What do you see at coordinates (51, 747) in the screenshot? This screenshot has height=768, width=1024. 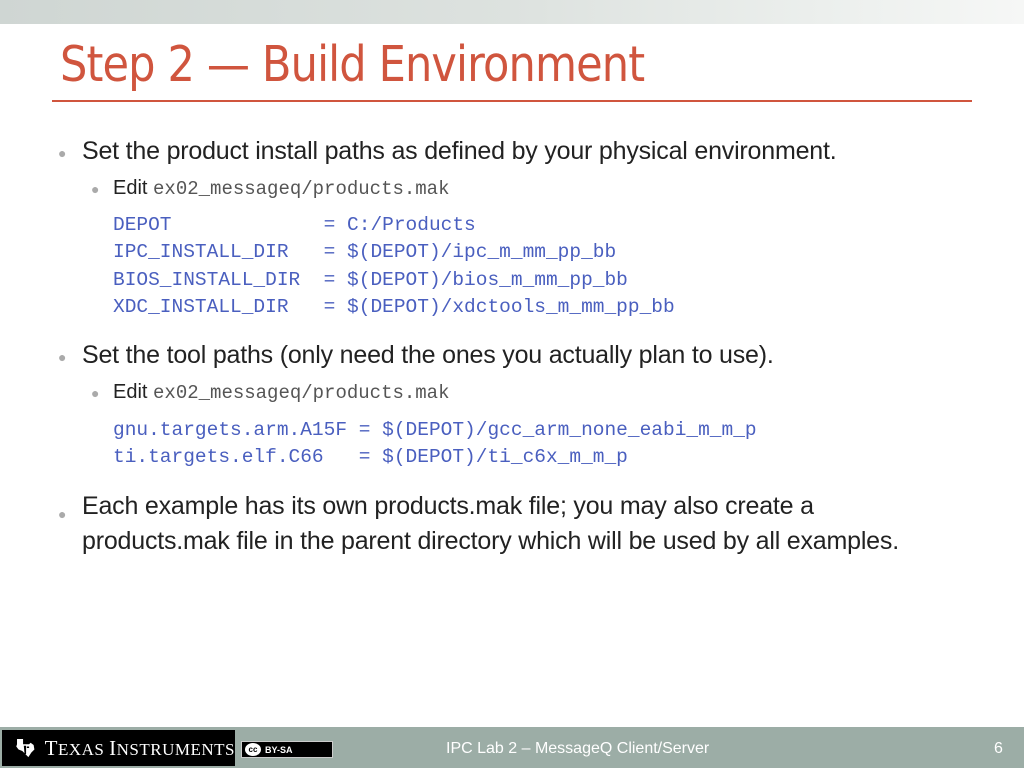 I see `ti-letter: T` at bounding box center [51, 747].